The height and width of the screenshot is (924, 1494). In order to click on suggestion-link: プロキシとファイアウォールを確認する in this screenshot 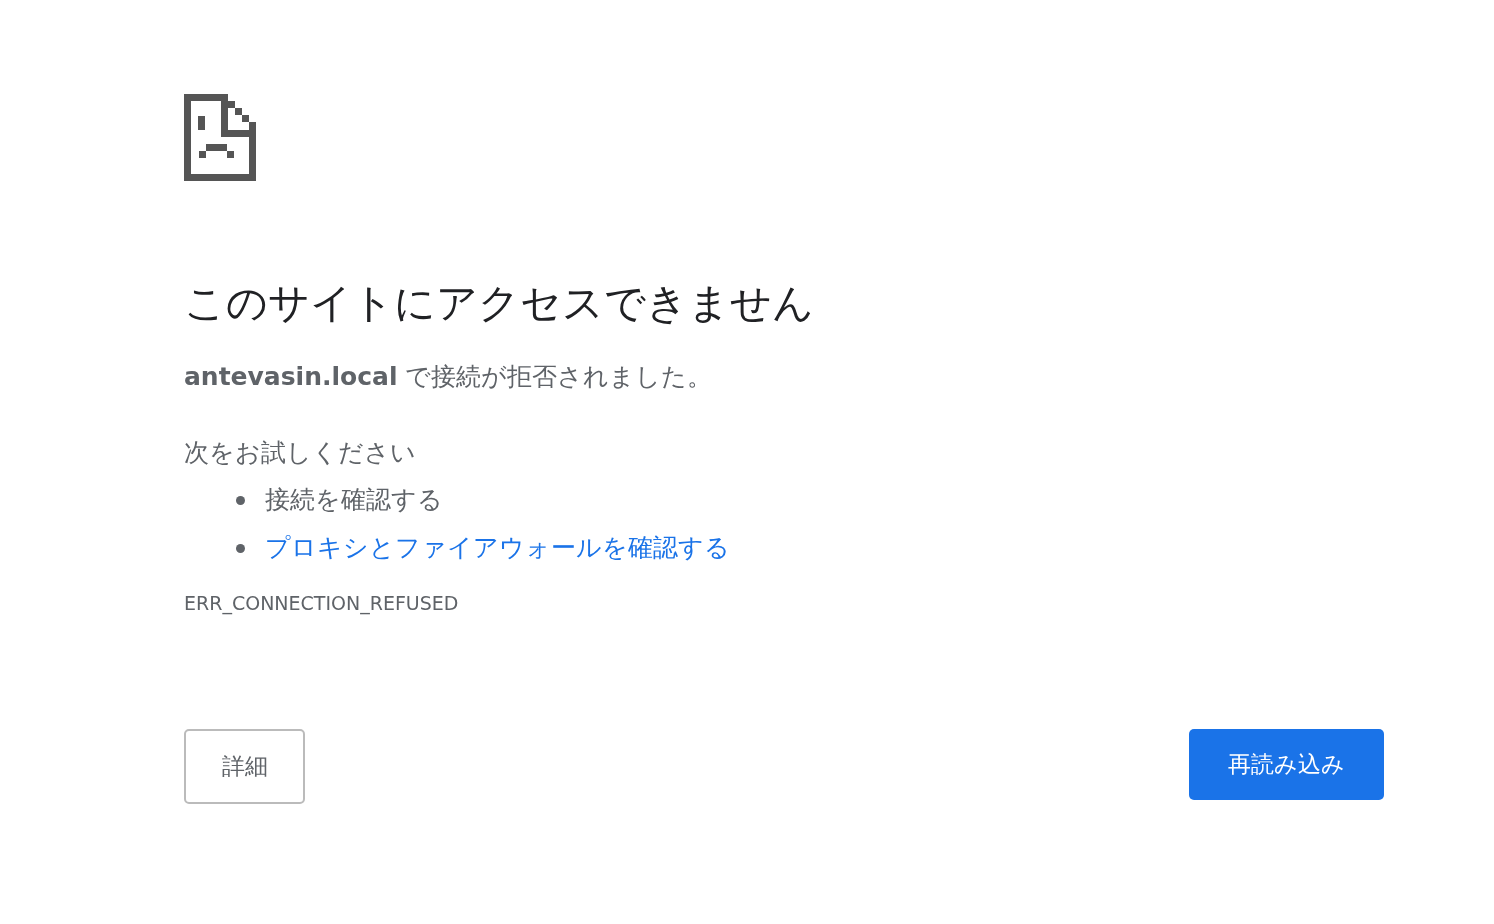, I will do `click(497, 548)`.